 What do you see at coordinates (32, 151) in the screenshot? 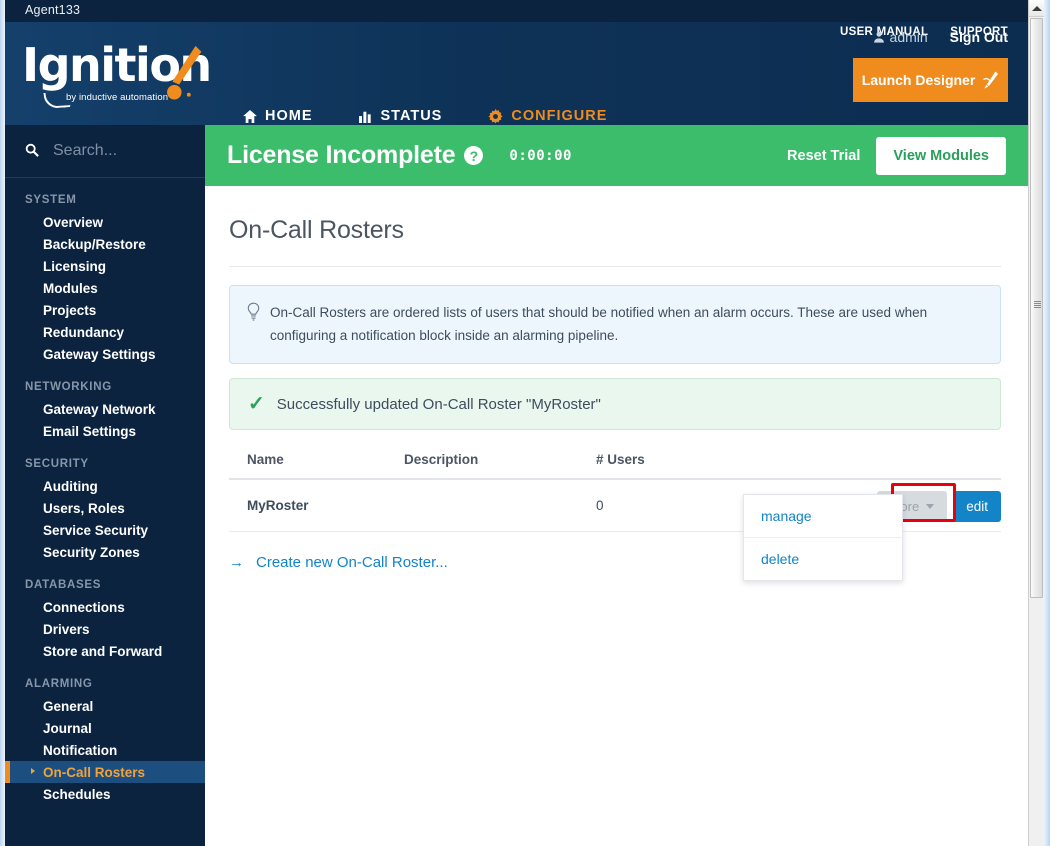
I see `search-icon` at bounding box center [32, 151].